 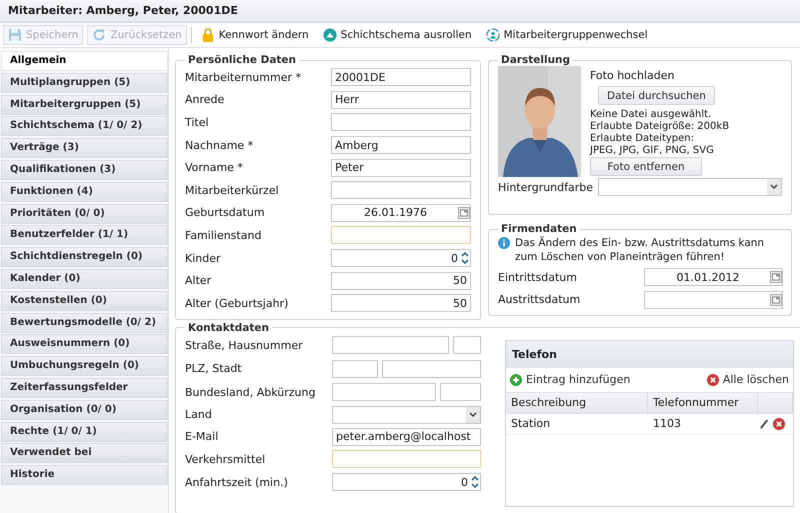 I want to click on sidebar-tab: Kostenstellen (0), so click(x=84, y=300).